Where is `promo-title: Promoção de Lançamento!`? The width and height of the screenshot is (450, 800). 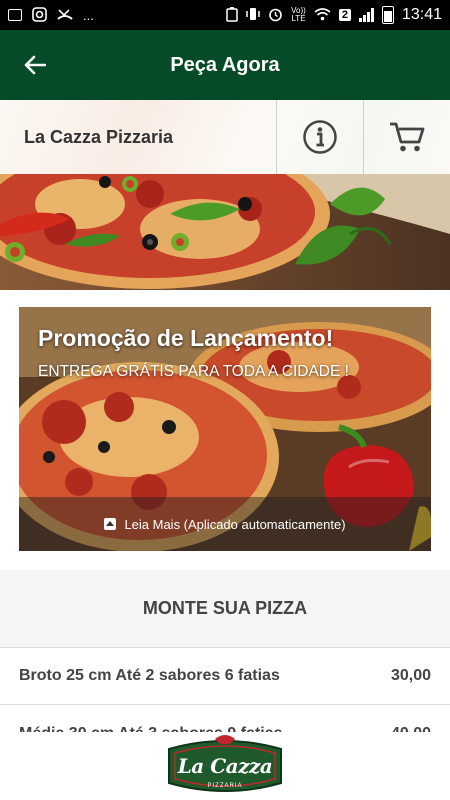
promo-title: Promoção de Lançamento! is located at coordinates (186, 338).